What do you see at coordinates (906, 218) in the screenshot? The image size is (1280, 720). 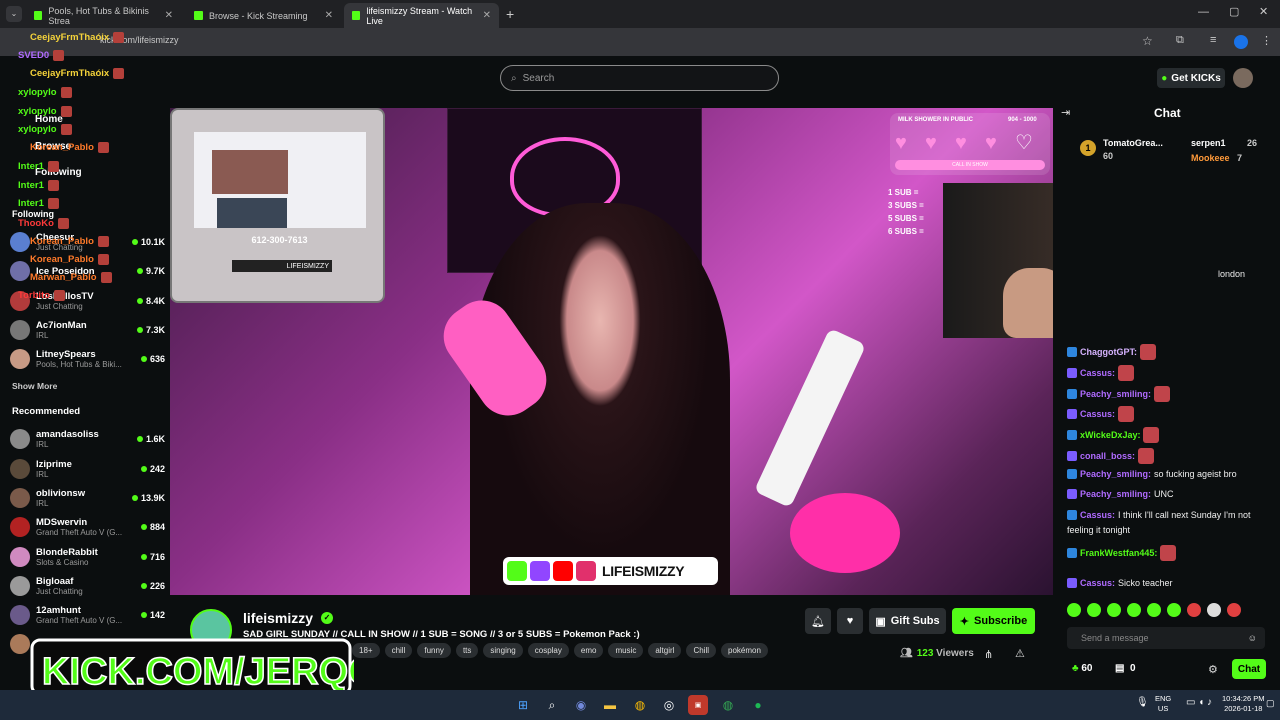 I see `sub-goal-5: 5 SUBS =` at bounding box center [906, 218].